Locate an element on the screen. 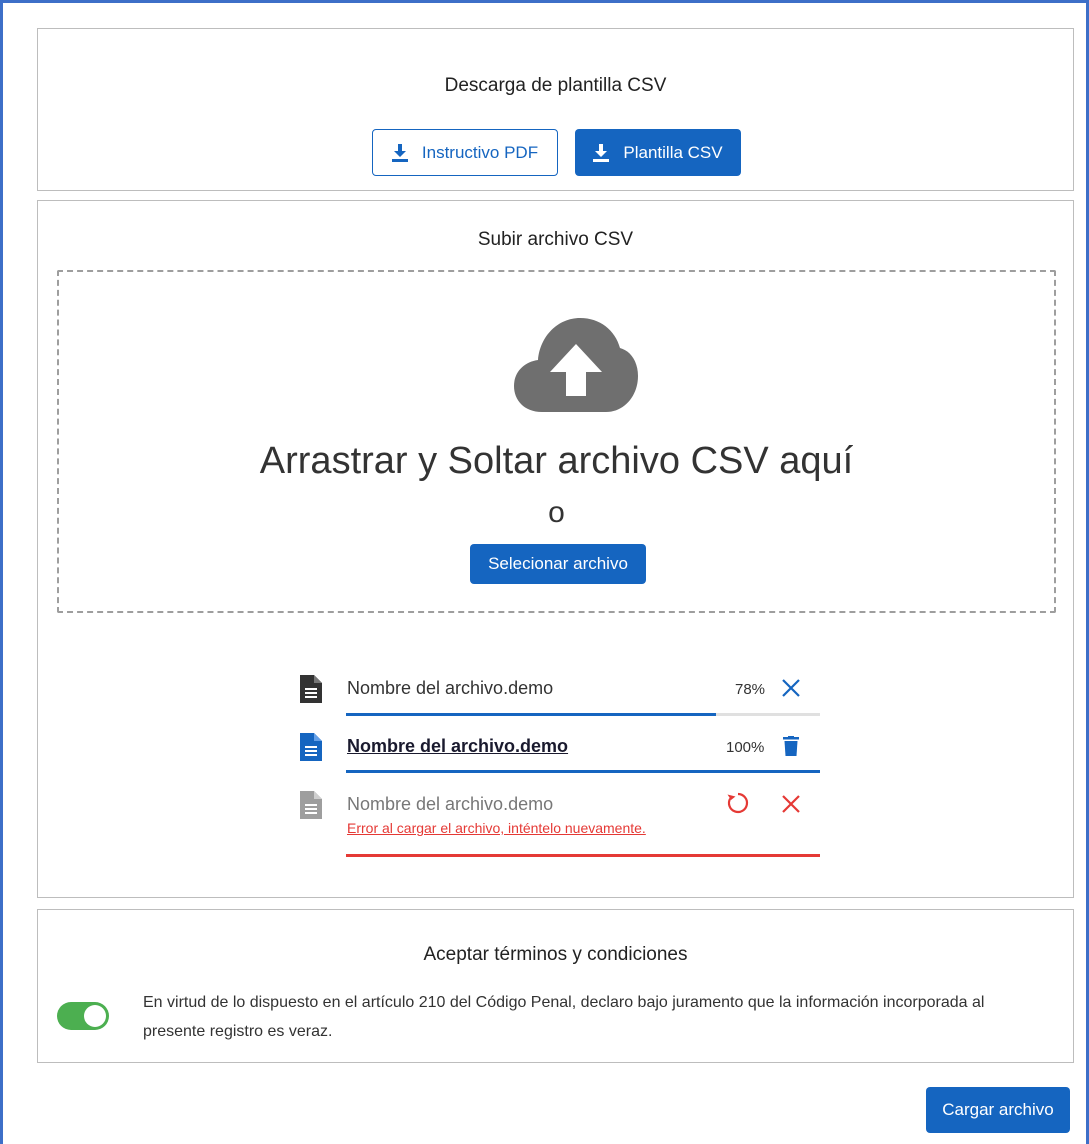 The height and width of the screenshot is (1144, 1089). remove-file-icon is located at coordinates (791, 804).